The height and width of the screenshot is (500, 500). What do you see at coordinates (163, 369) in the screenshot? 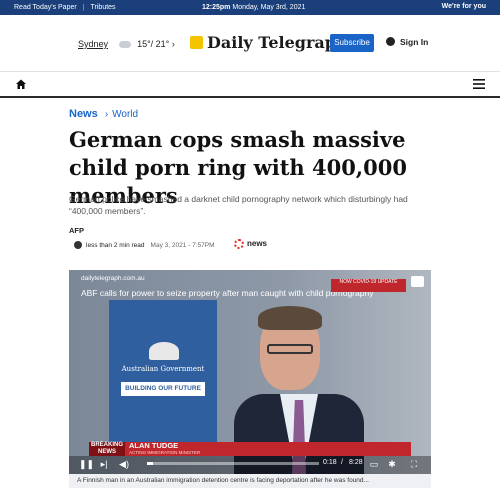
I see `gov-banner-text: Australian Government` at bounding box center [163, 369].